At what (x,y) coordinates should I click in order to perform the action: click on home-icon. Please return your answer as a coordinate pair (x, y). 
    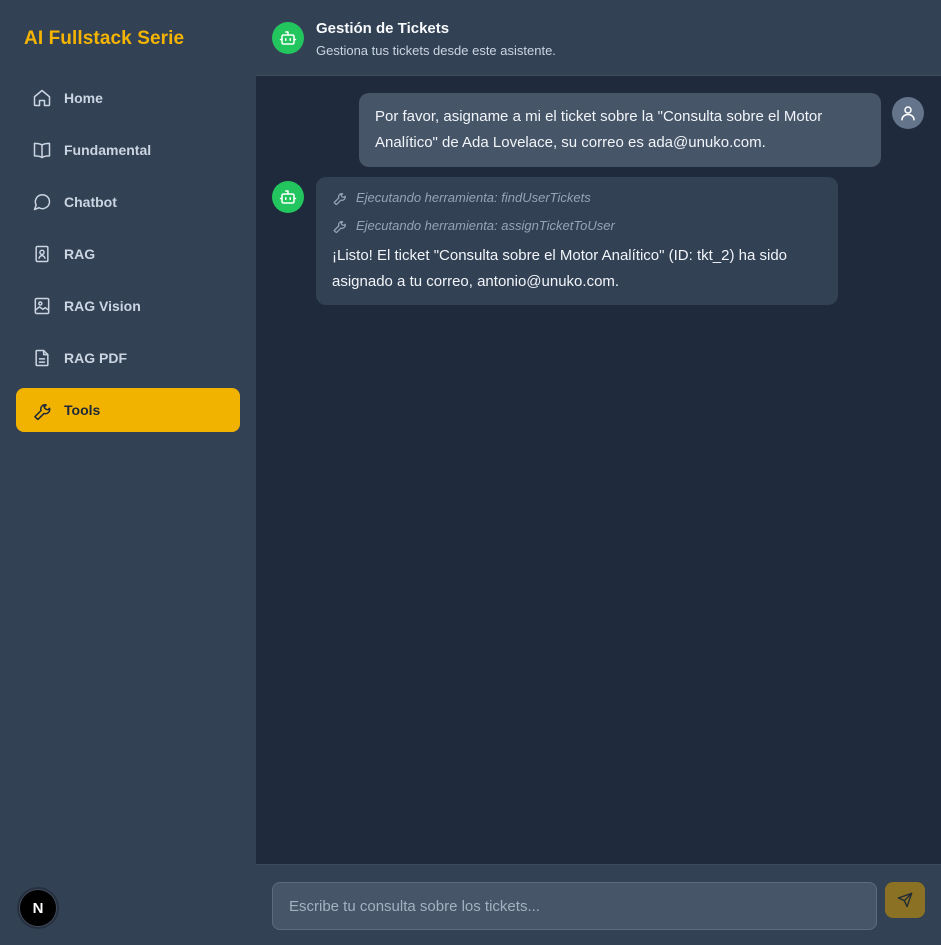
    Looking at the image, I should click on (42, 98).